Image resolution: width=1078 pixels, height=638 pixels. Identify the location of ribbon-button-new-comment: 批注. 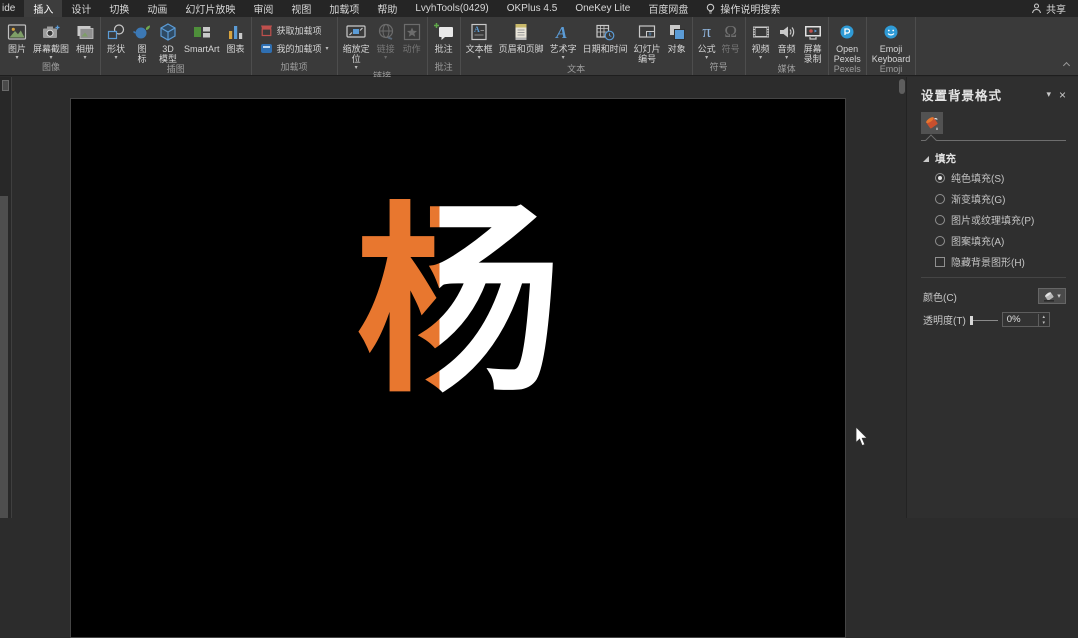
(444, 40).